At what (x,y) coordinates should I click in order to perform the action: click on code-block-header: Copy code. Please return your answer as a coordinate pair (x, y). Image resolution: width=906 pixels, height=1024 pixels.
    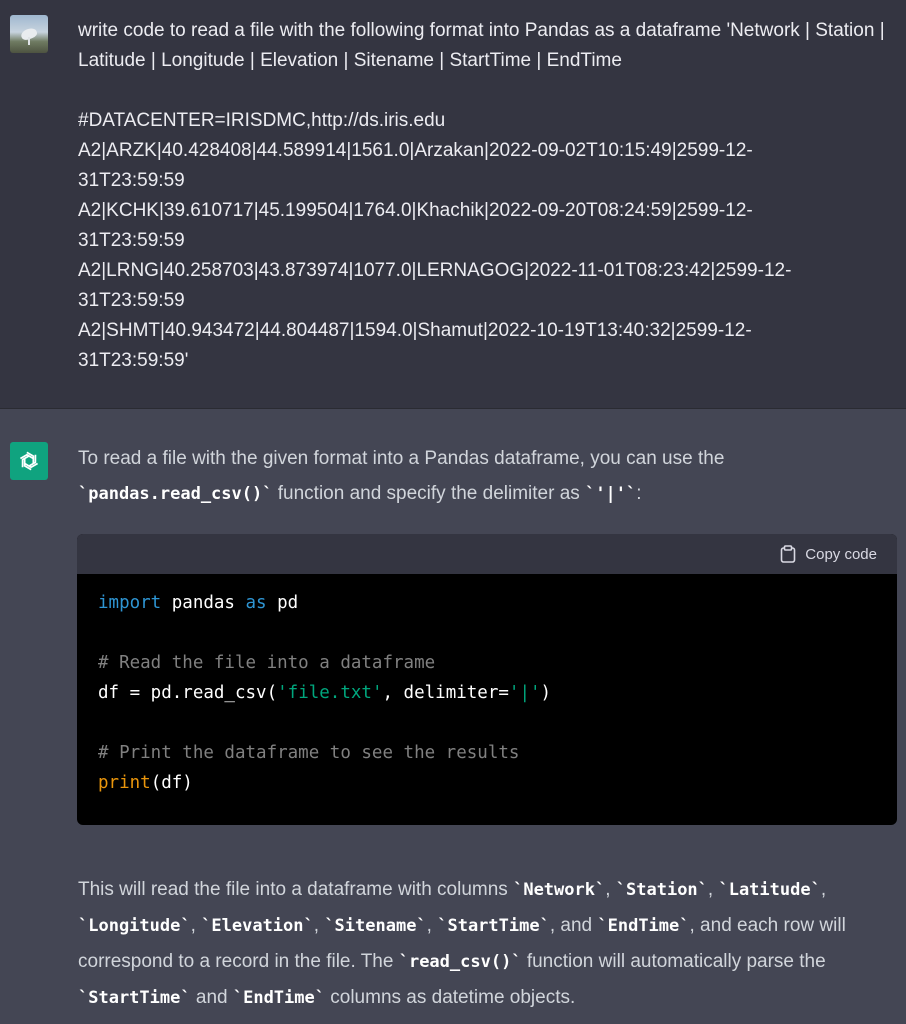
    Looking at the image, I should click on (487, 554).